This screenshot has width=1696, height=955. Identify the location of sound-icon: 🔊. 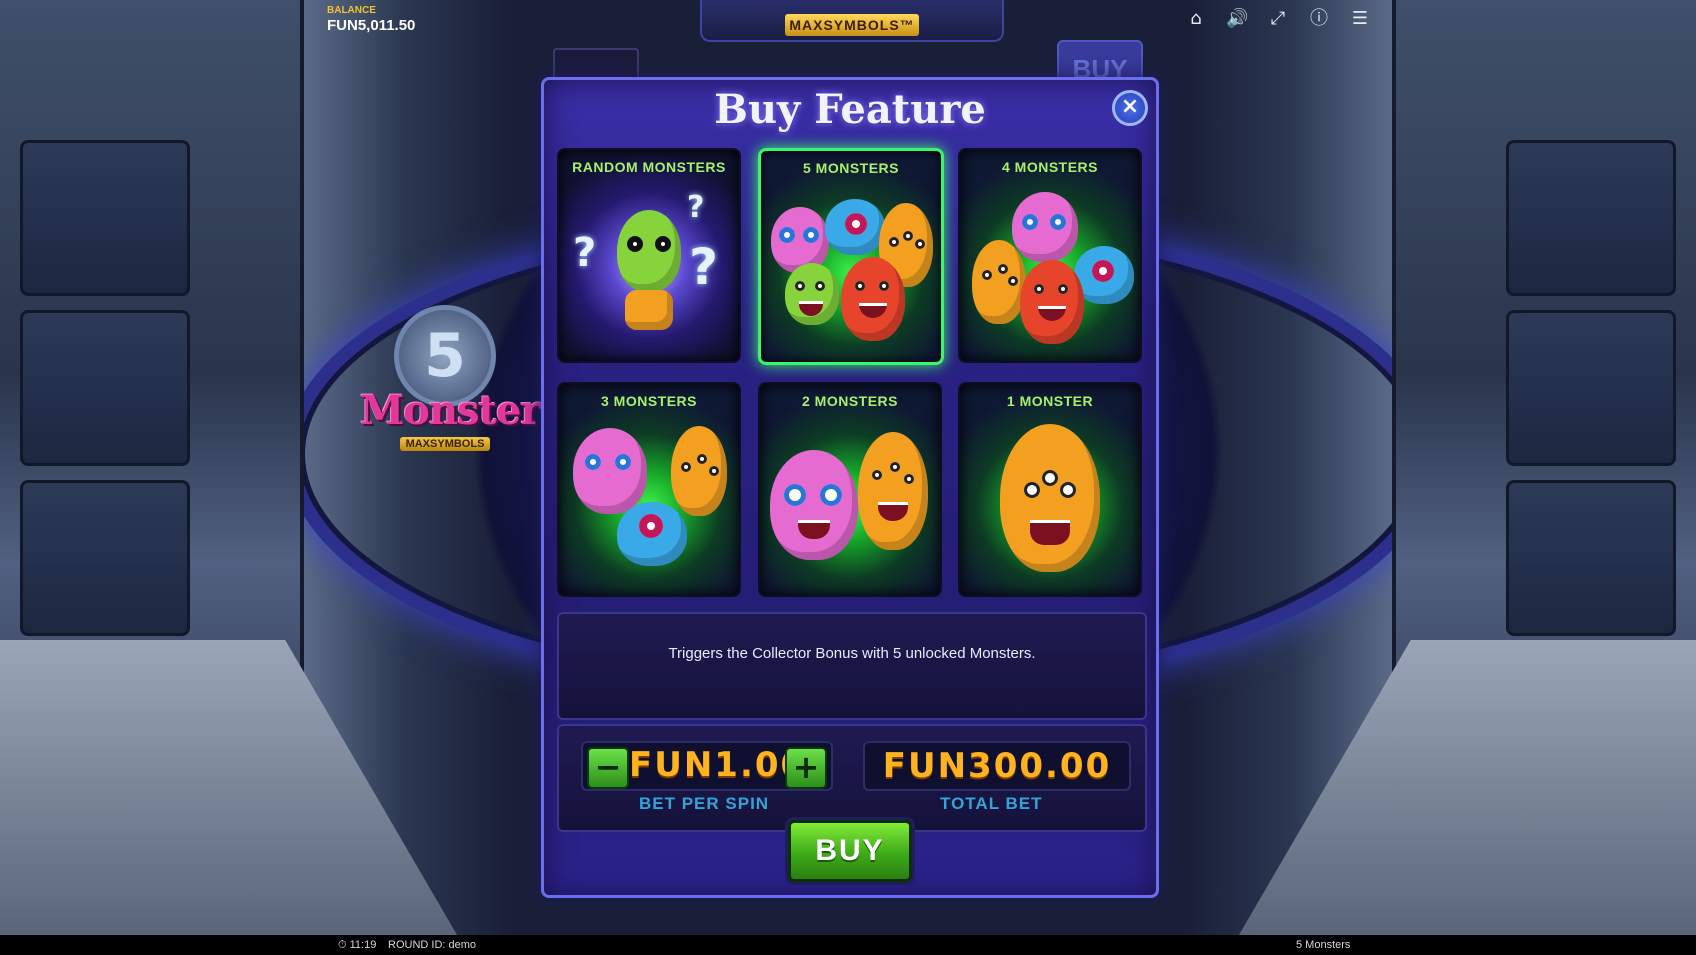
(1237, 19).